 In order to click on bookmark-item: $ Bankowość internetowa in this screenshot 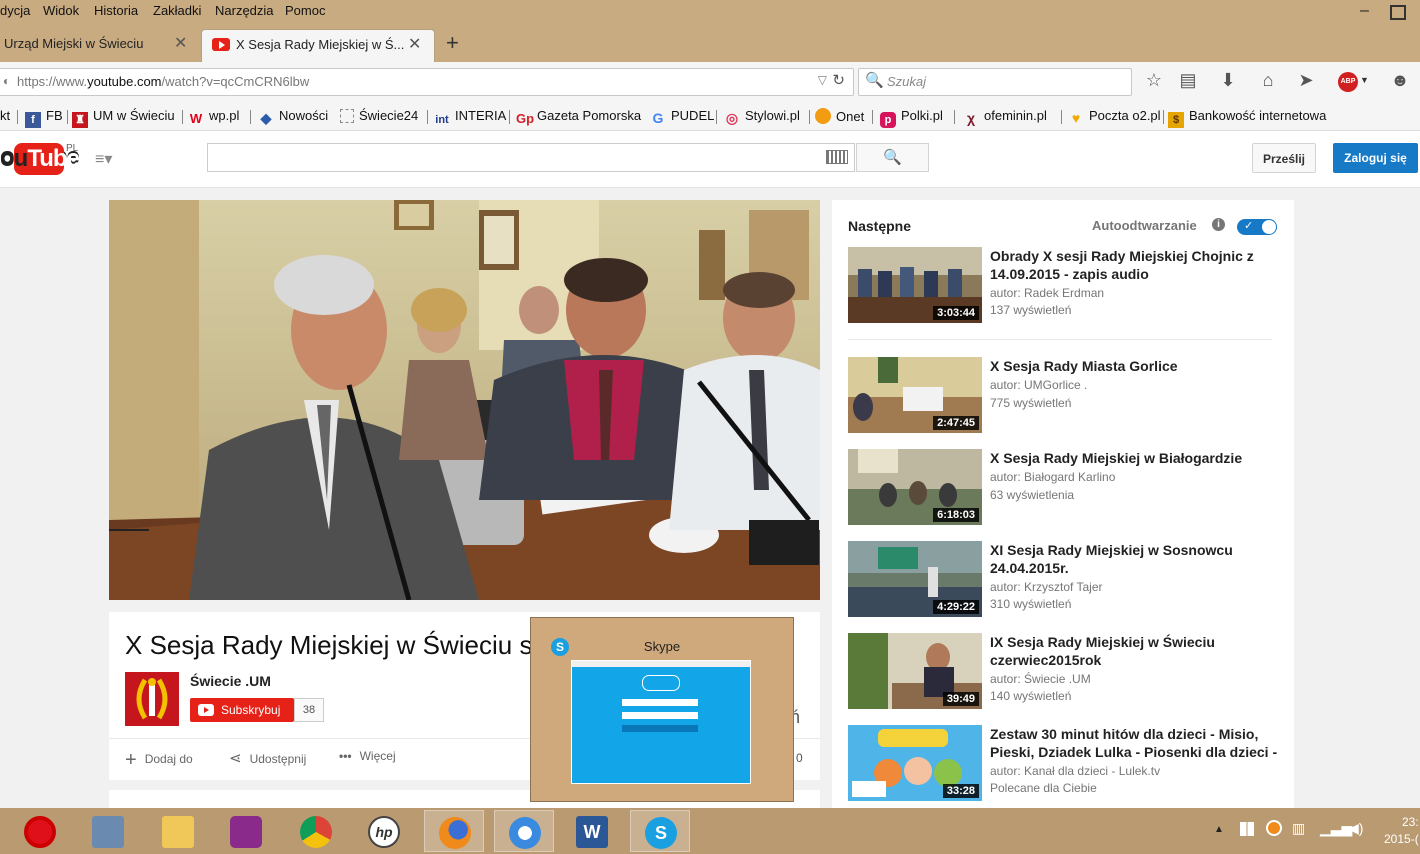, I will do `click(1247, 118)`.